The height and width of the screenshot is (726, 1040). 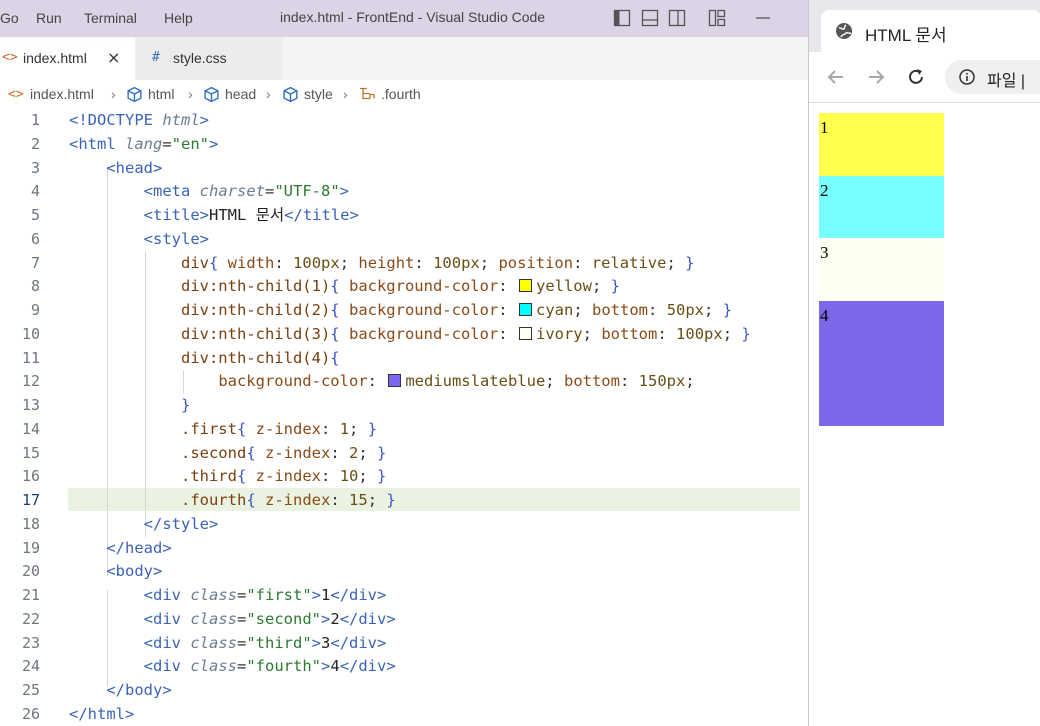 What do you see at coordinates (35, 215) in the screenshot?
I see `line-number: 5` at bounding box center [35, 215].